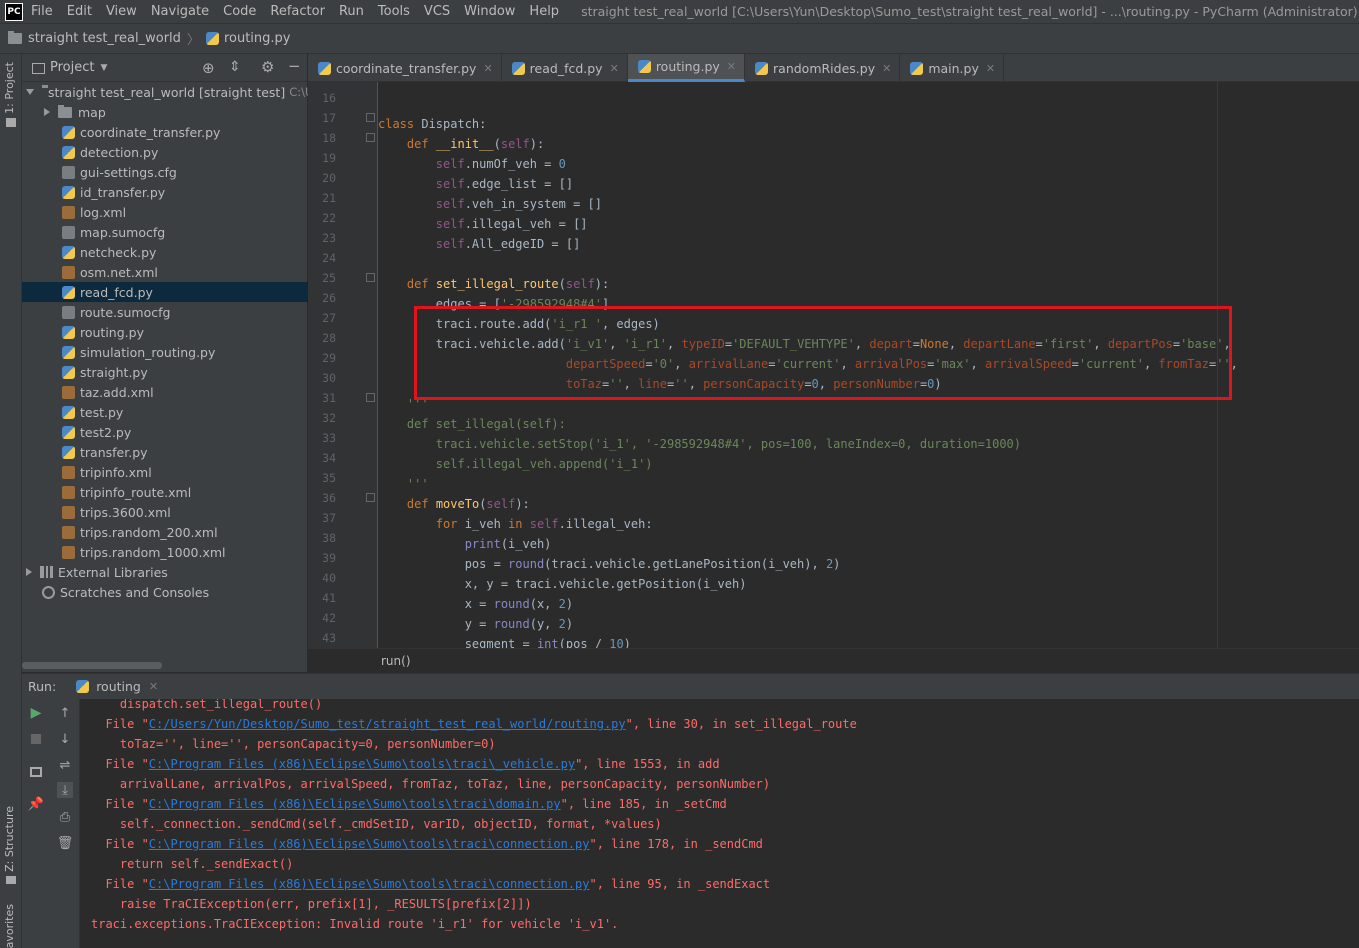 Image resolution: width=1359 pixels, height=948 pixels. What do you see at coordinates (65, 765) in the screenshot?
I see `soft-wrap-icon: ⇌` at bounding box center [65, 765].